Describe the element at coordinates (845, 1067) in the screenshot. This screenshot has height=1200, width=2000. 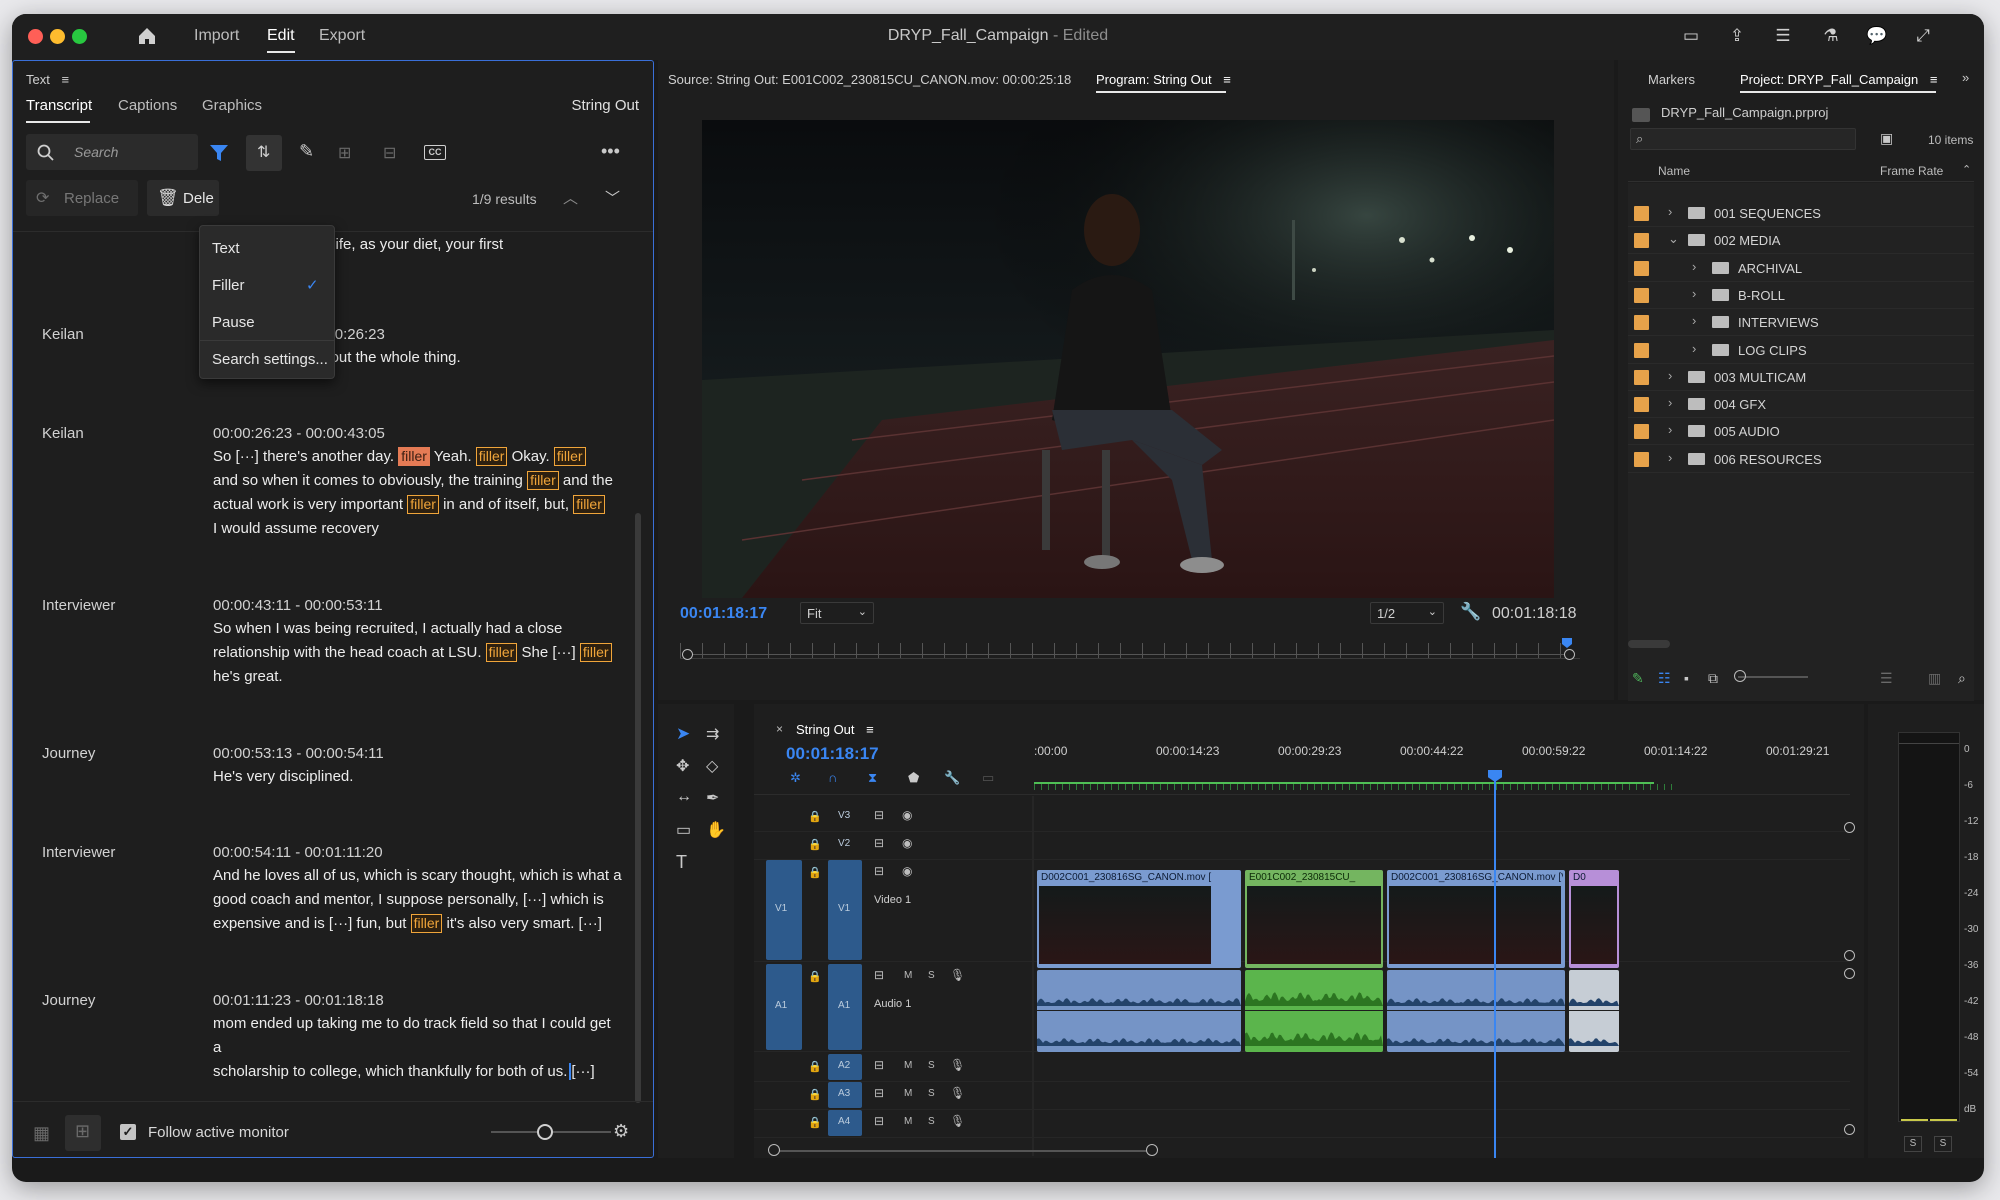
I see `track-target-a2: A2` at that location.